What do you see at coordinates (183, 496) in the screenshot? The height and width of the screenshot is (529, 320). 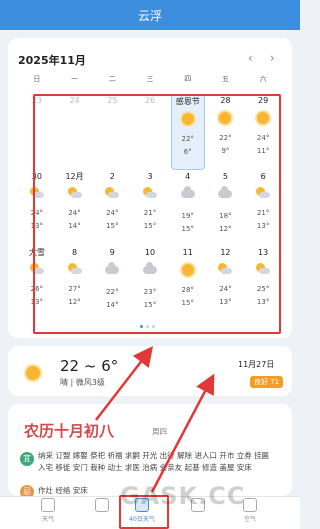 I see `watermark: GASK.CC` at bounding box center [183, 496].